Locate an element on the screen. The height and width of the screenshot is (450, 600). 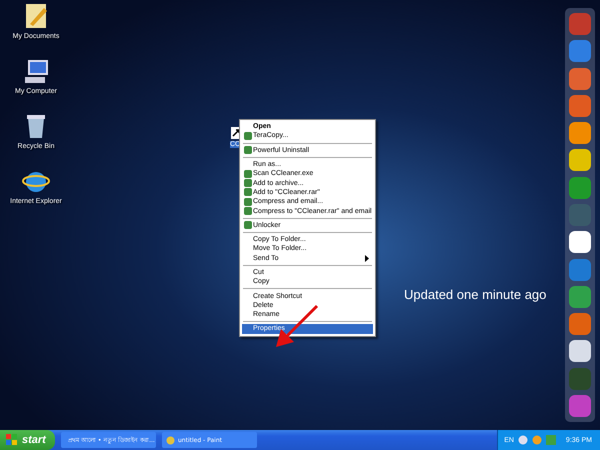
windows-logo-icon is located at coordinates (12, 440).